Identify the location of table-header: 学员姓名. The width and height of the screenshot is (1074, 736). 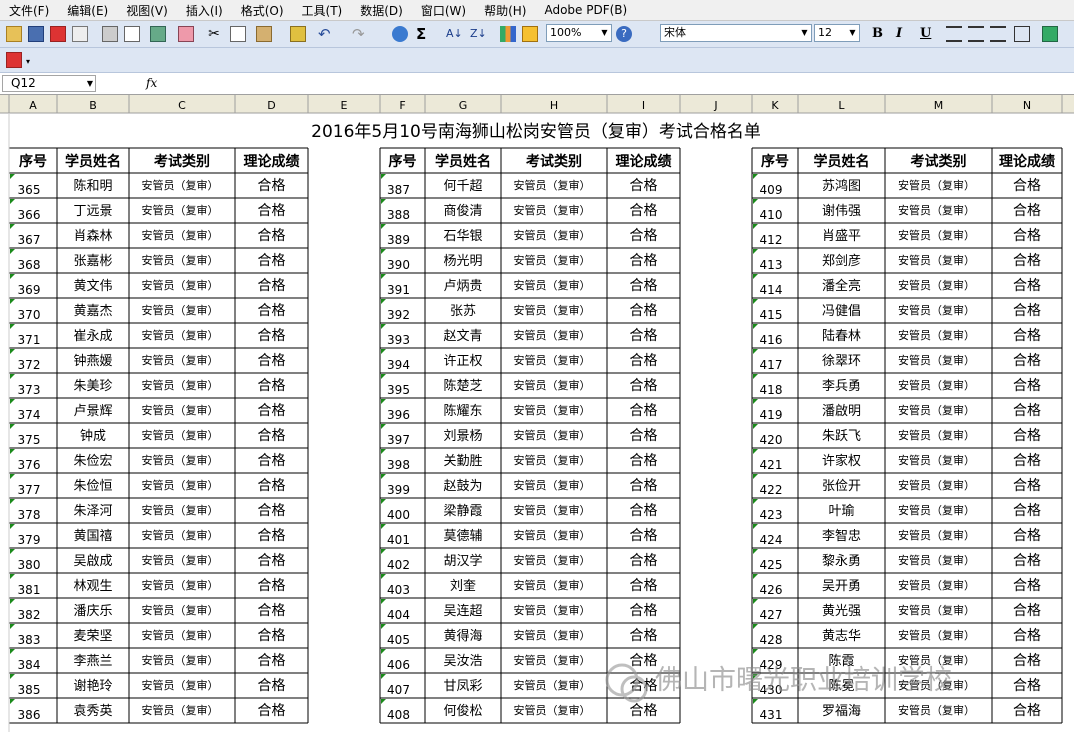
(842, 161).